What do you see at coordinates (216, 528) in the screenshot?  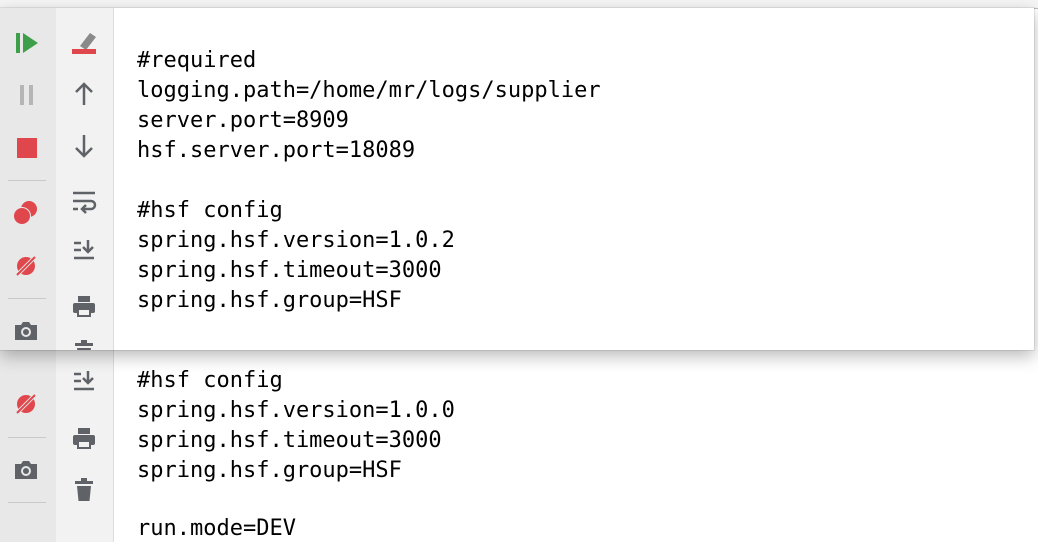 I see `editor-line: run.mode=DEV` at bounding box center [216, 528].